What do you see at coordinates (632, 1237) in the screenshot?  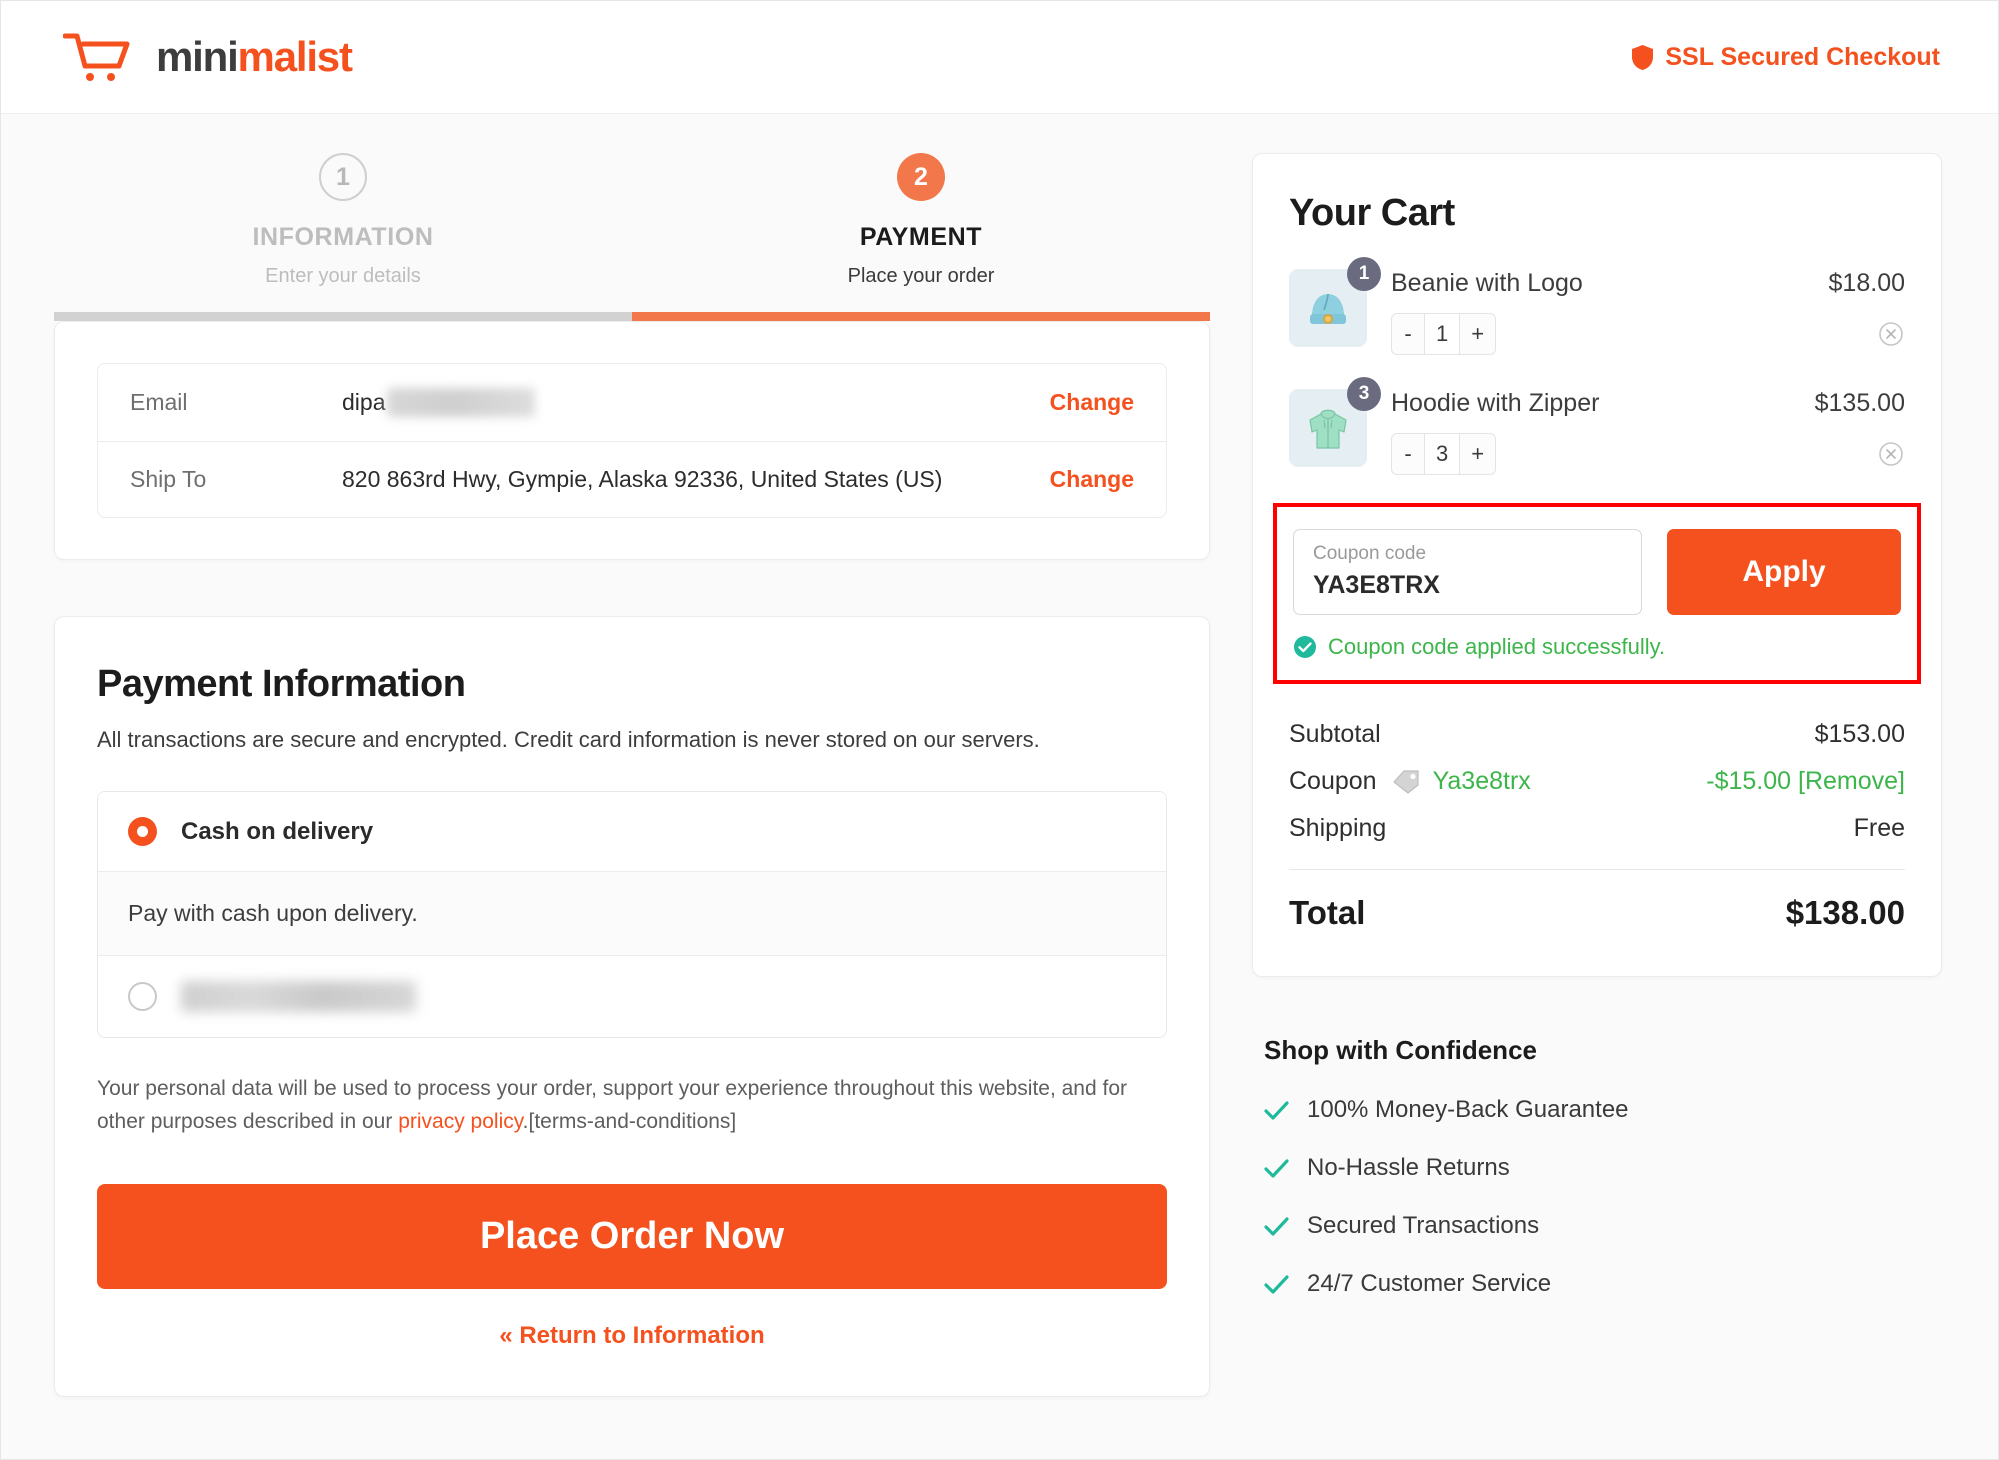 I see `place-order-button: Place Order Now` at bounding box center [632, 1237].